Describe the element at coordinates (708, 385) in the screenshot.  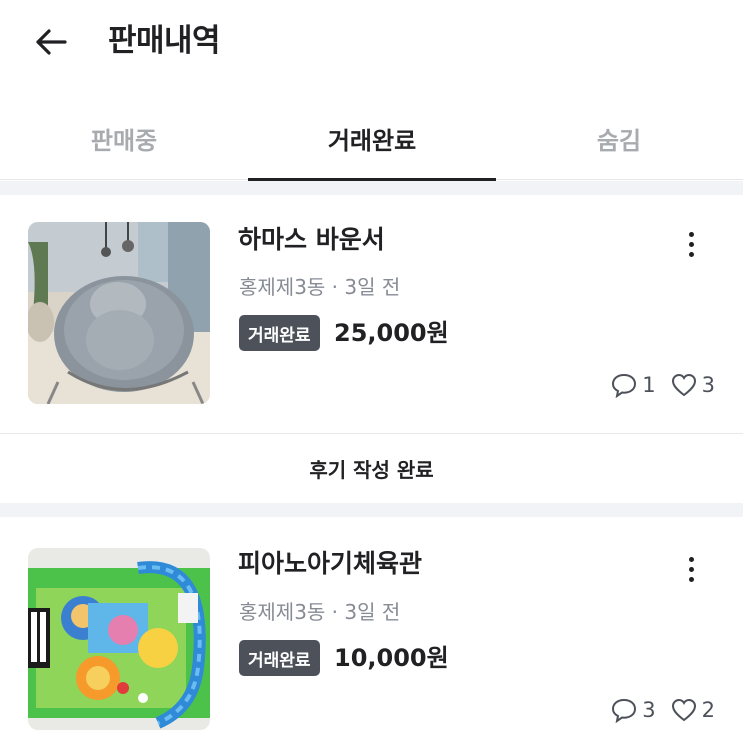
I see `like-count: 3` at that location.